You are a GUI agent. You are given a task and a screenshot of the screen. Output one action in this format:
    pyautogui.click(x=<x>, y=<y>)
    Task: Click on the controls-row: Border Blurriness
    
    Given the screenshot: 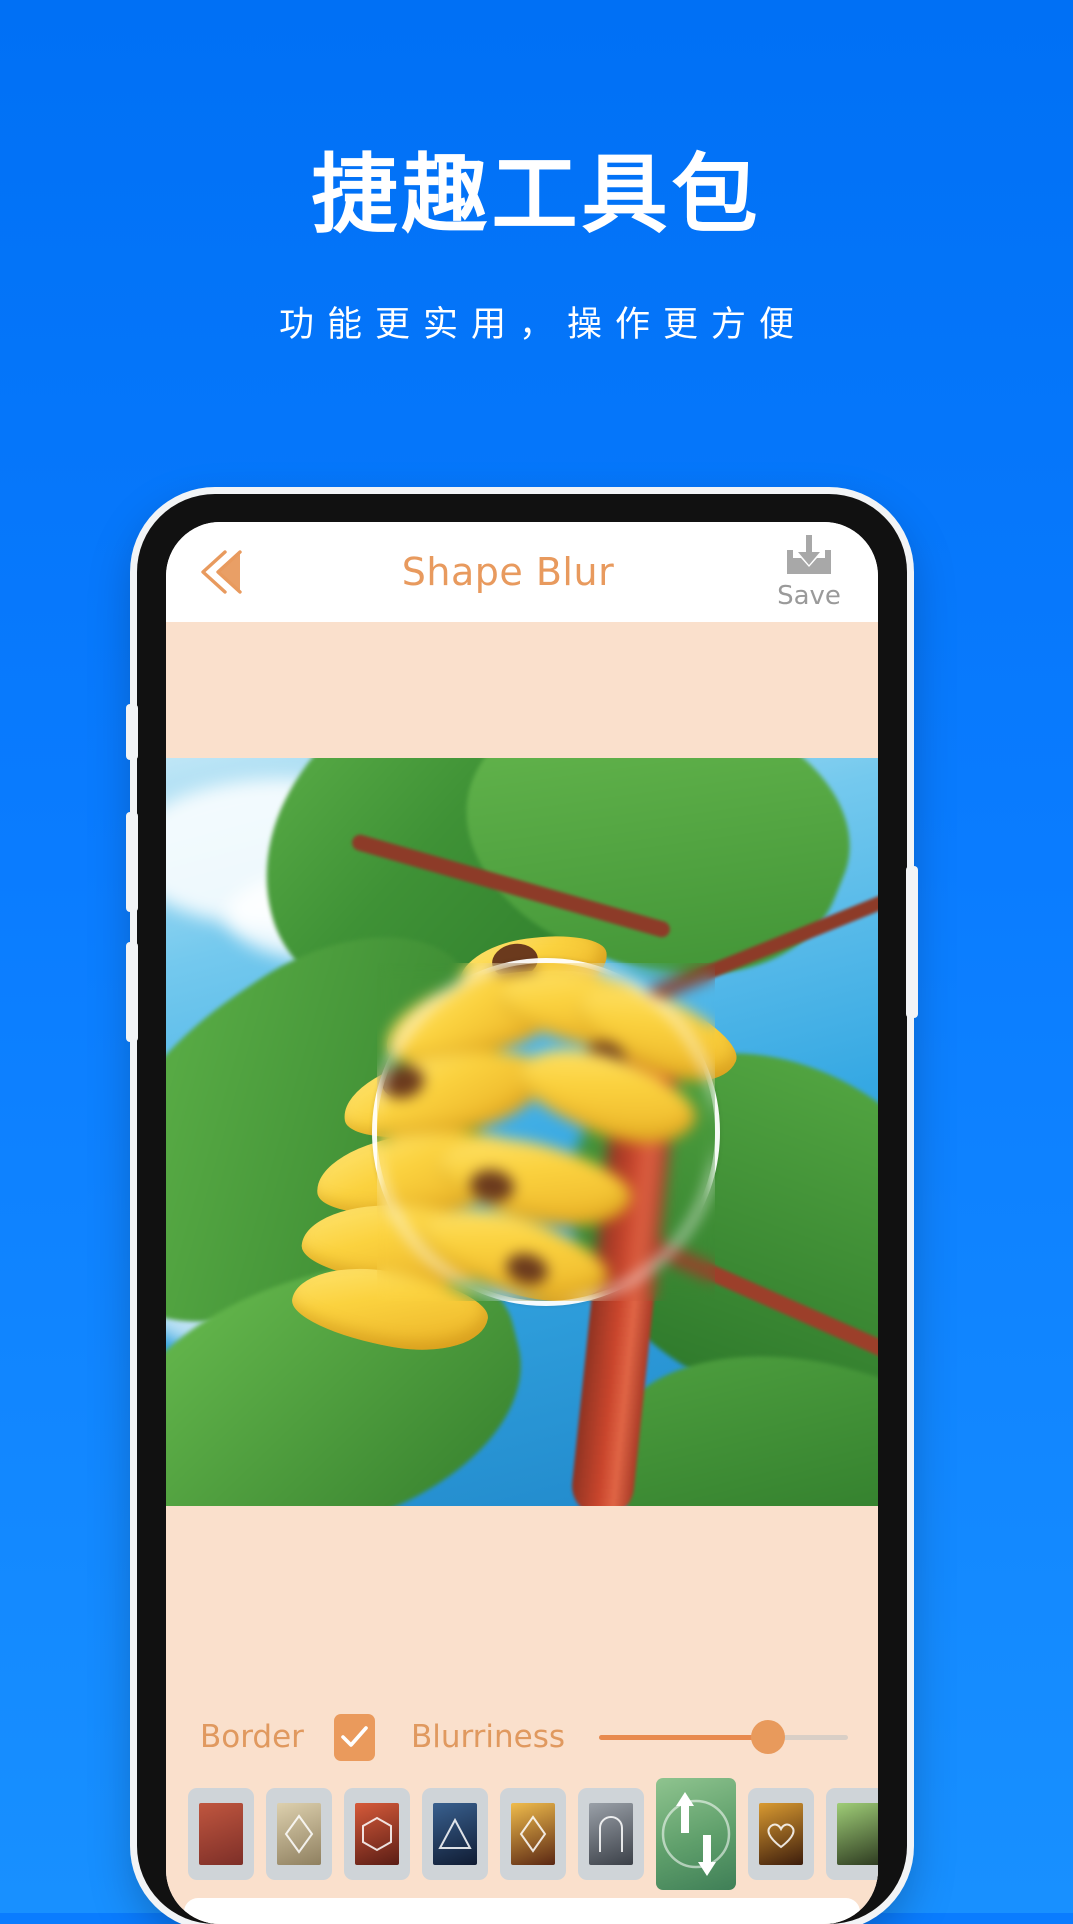 What is the action you would take?
    pyautogui.click(x=522, y=1737)
    